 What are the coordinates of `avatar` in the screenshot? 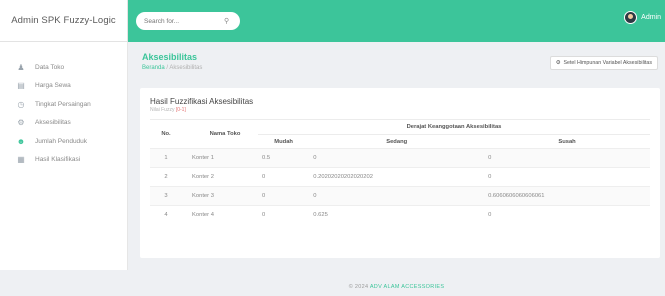 It's located at (631, 17).